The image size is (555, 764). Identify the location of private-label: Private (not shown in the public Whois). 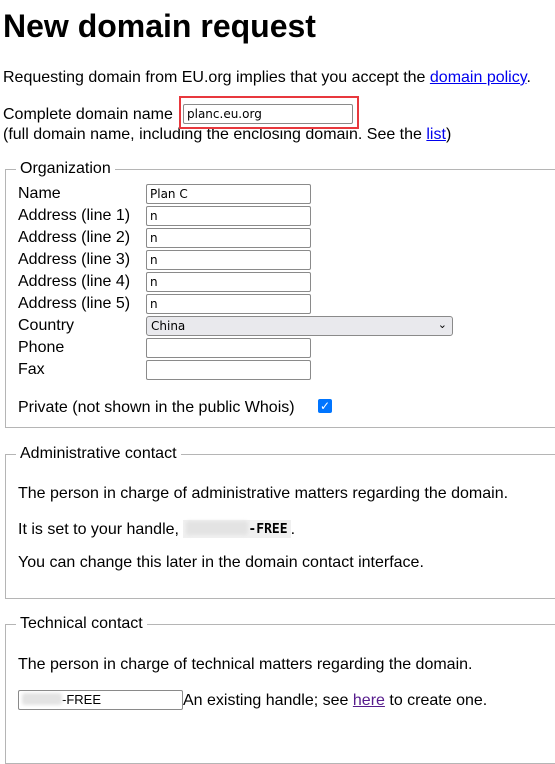
(156, 407).